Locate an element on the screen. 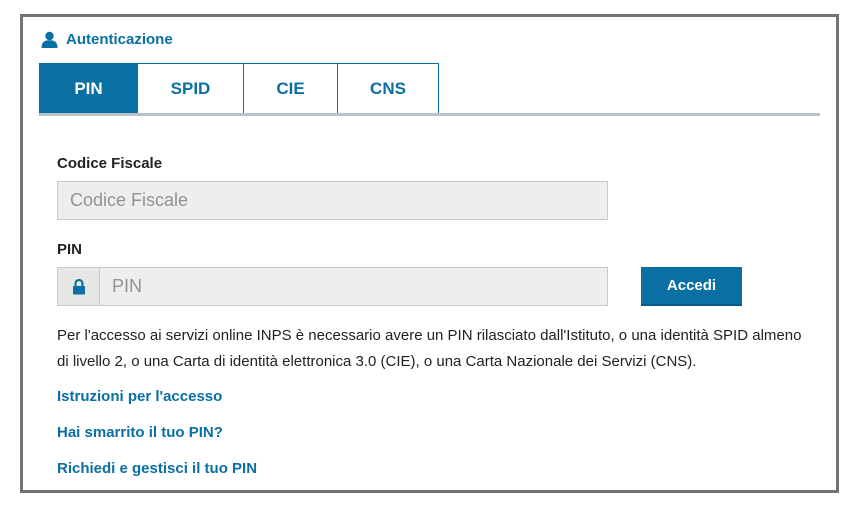  tab-cie: CIE is located at coordinates (291, 88).